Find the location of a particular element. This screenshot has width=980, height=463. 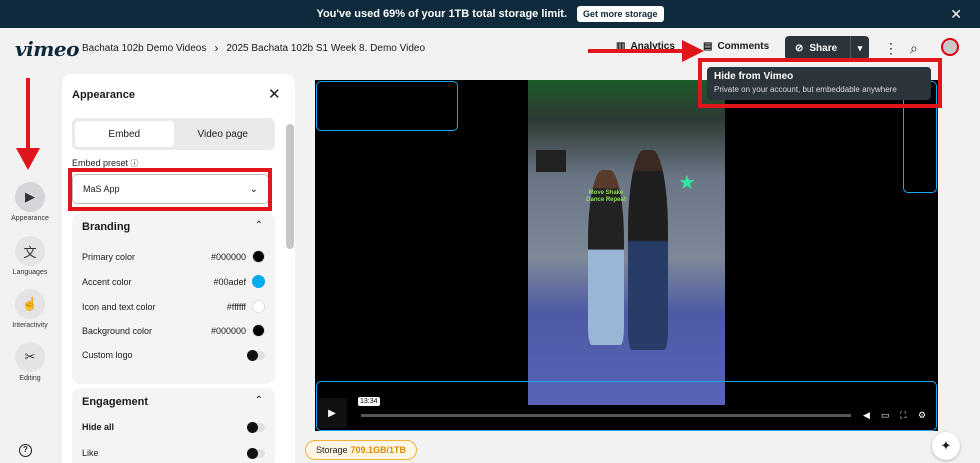

row-label: Hide all is located at coordinates (98, 427).